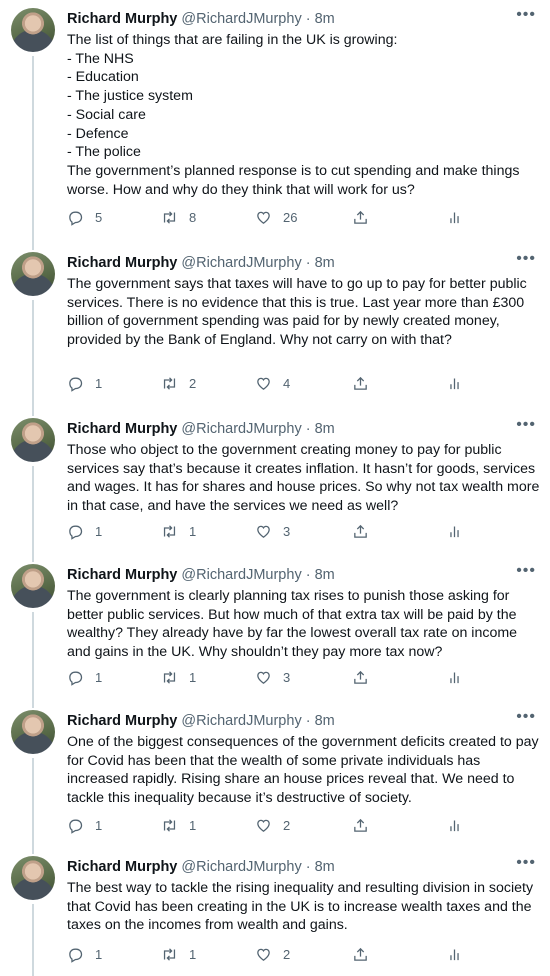 This screenshot has height=976, width=550. I want to click on tweet-actions: 1 1 3, so click(272, 678).